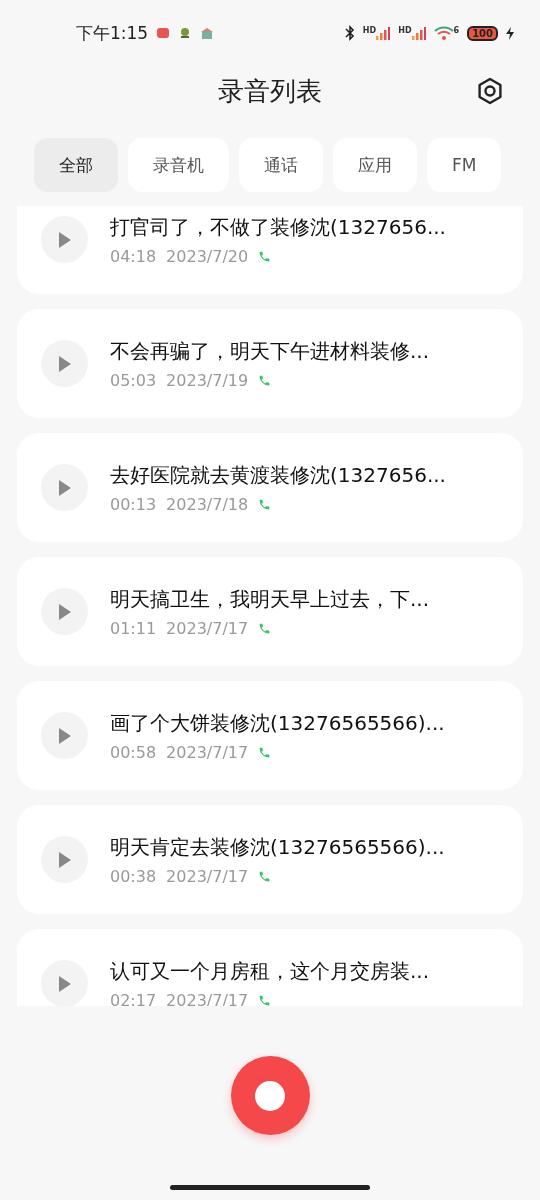  I want to click on settings-icon, so click(490, 91).